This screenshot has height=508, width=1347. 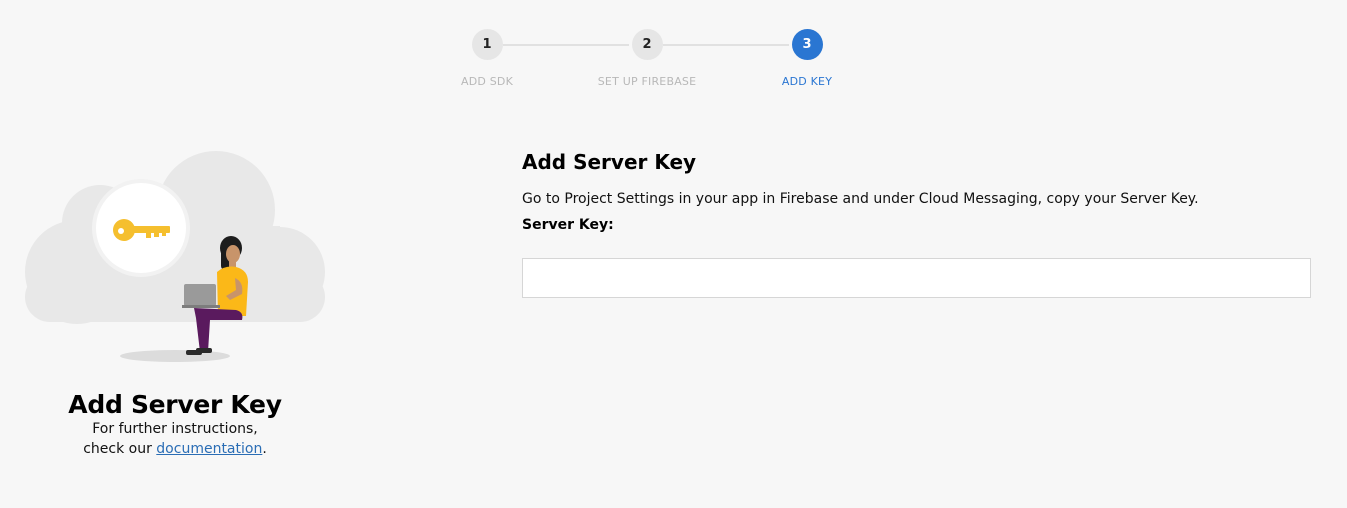 What do you see at coordinates (175, 356) in the screenshot?
I see `ground-shadow` at bounding box center [175, 356].